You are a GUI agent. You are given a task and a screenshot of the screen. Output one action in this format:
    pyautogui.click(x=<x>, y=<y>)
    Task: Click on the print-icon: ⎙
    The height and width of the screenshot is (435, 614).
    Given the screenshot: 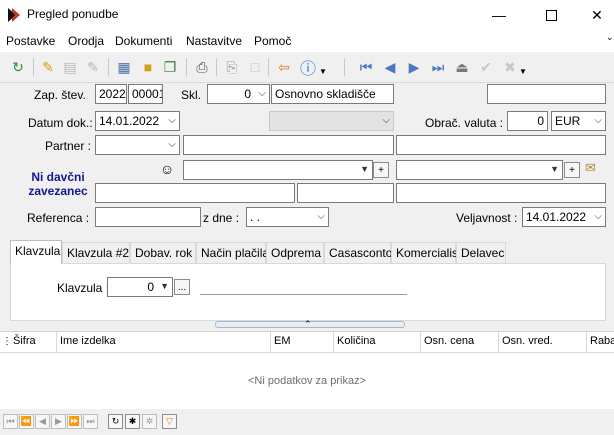 What is the action you would take?
    pyautogui.click(x=202, y=67)
    